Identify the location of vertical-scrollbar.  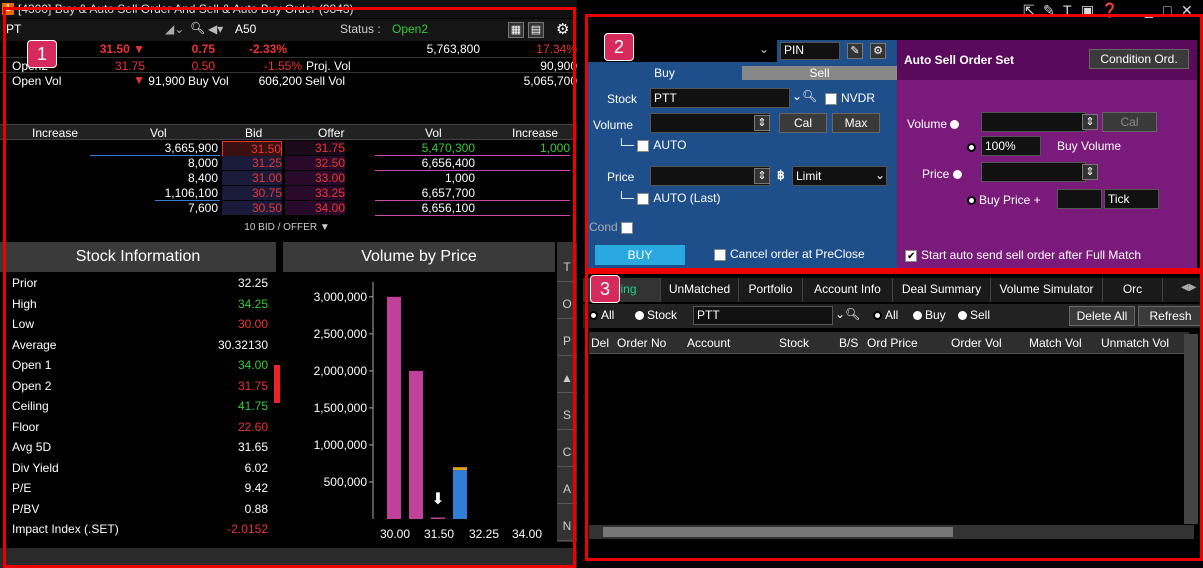
(1191, 429).